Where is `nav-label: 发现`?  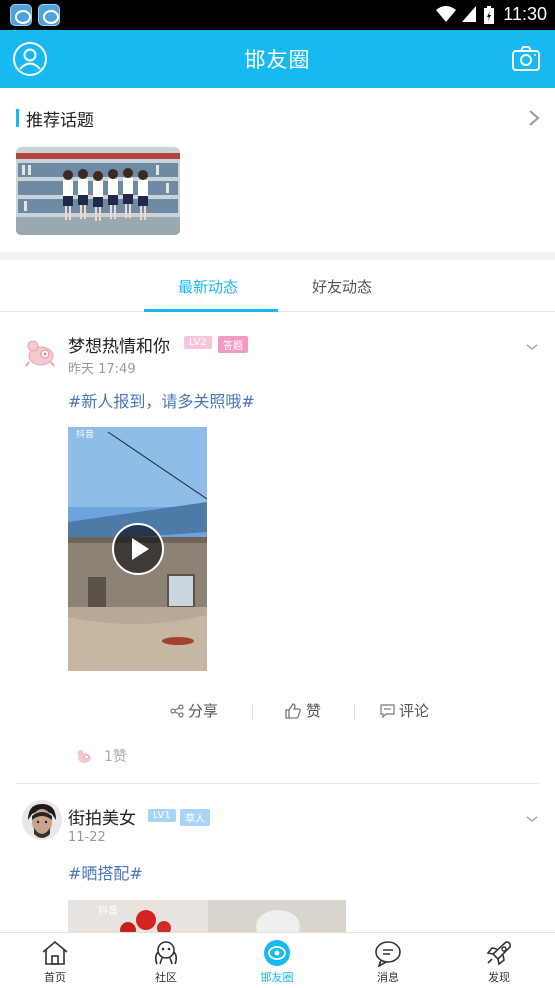
nav-label: 发现 is located at coordinates (499, 977).